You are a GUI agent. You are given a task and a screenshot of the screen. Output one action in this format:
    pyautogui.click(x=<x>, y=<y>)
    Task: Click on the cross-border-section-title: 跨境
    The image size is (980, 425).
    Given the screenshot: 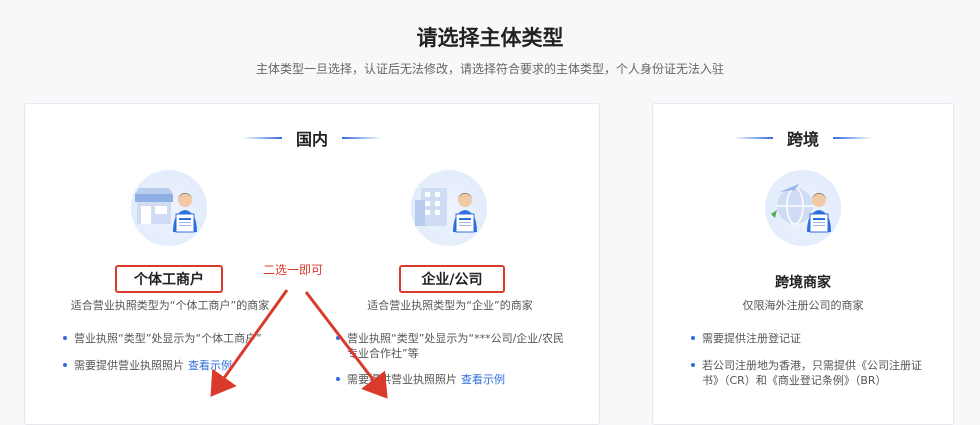 What is the action you would take?
    pyautogui.click(x=802, y=139)
    